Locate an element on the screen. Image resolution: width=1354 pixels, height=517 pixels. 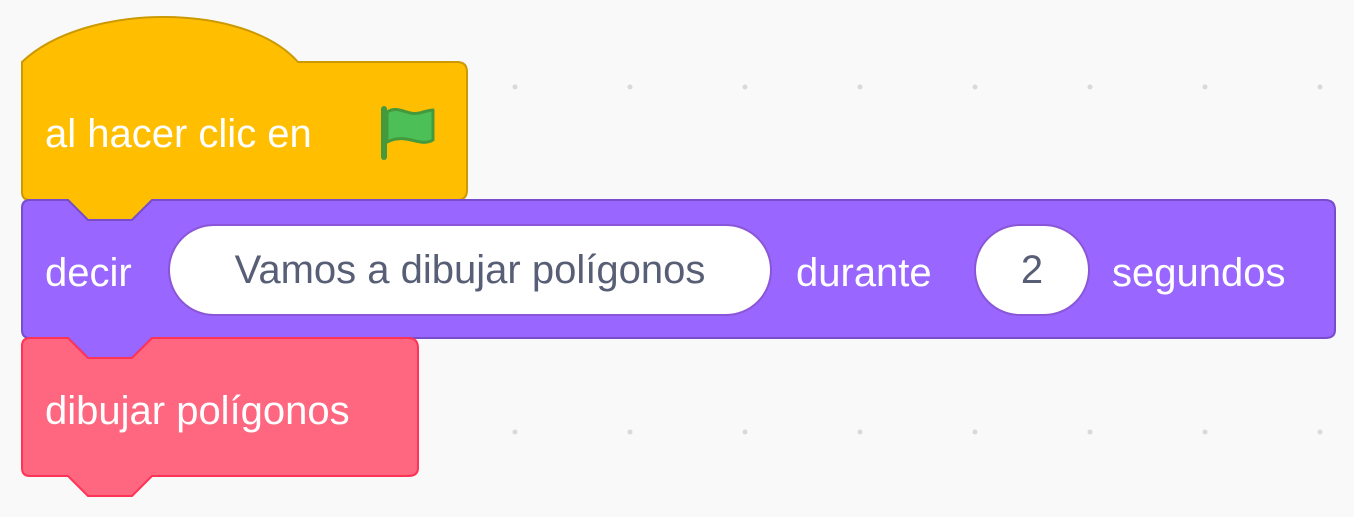
say-middle-label: durante is located at coordinates (864, 273).